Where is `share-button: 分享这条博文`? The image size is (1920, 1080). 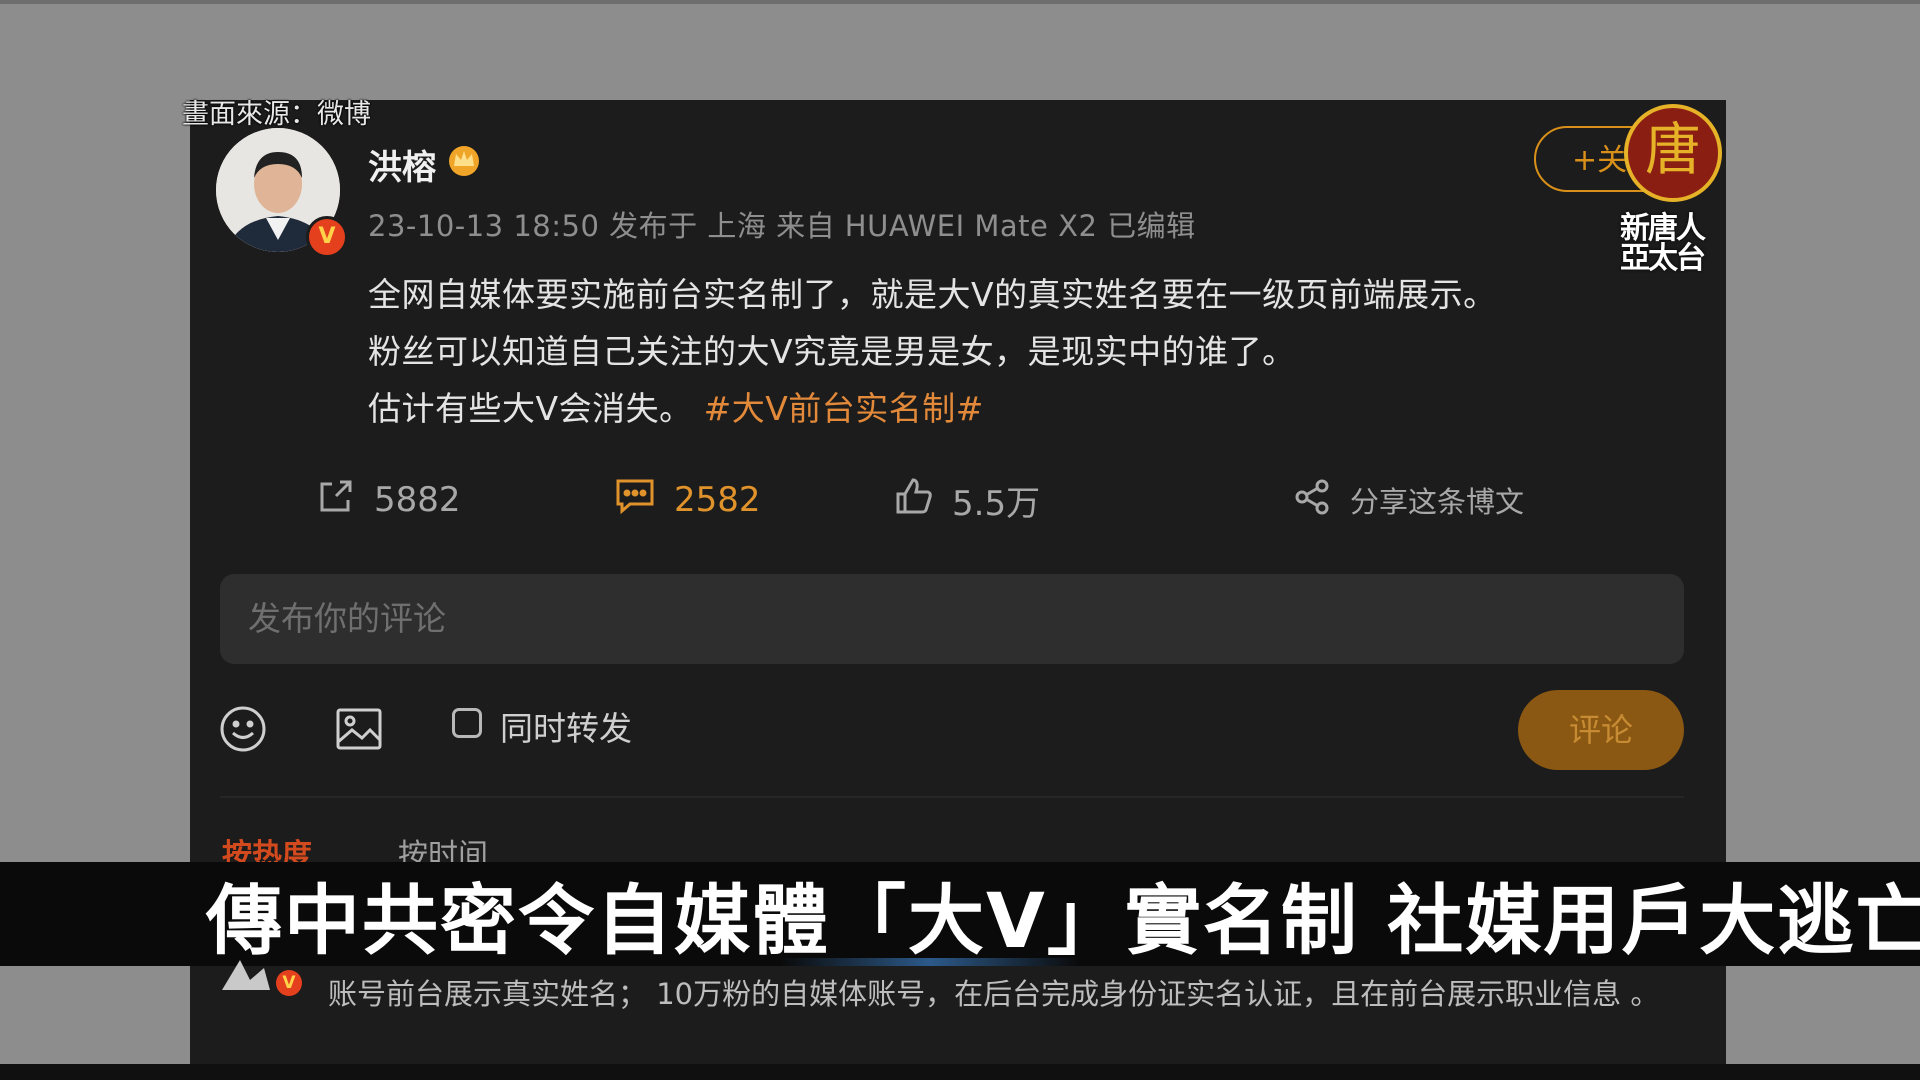 share-button: 分享这条博文 is located at coordinates (1408, 500).